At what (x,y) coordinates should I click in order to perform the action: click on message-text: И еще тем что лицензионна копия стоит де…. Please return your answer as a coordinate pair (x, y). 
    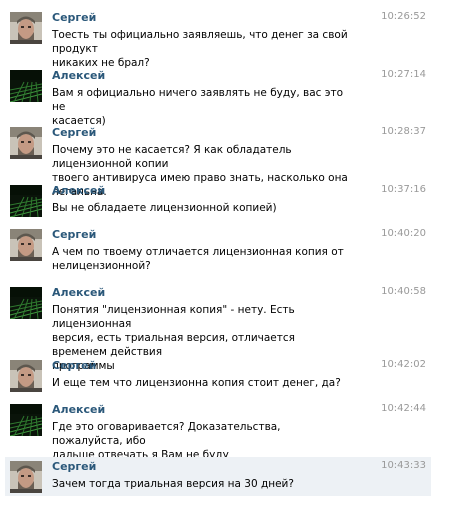
    Looking at the image, I should click on (196, 383).